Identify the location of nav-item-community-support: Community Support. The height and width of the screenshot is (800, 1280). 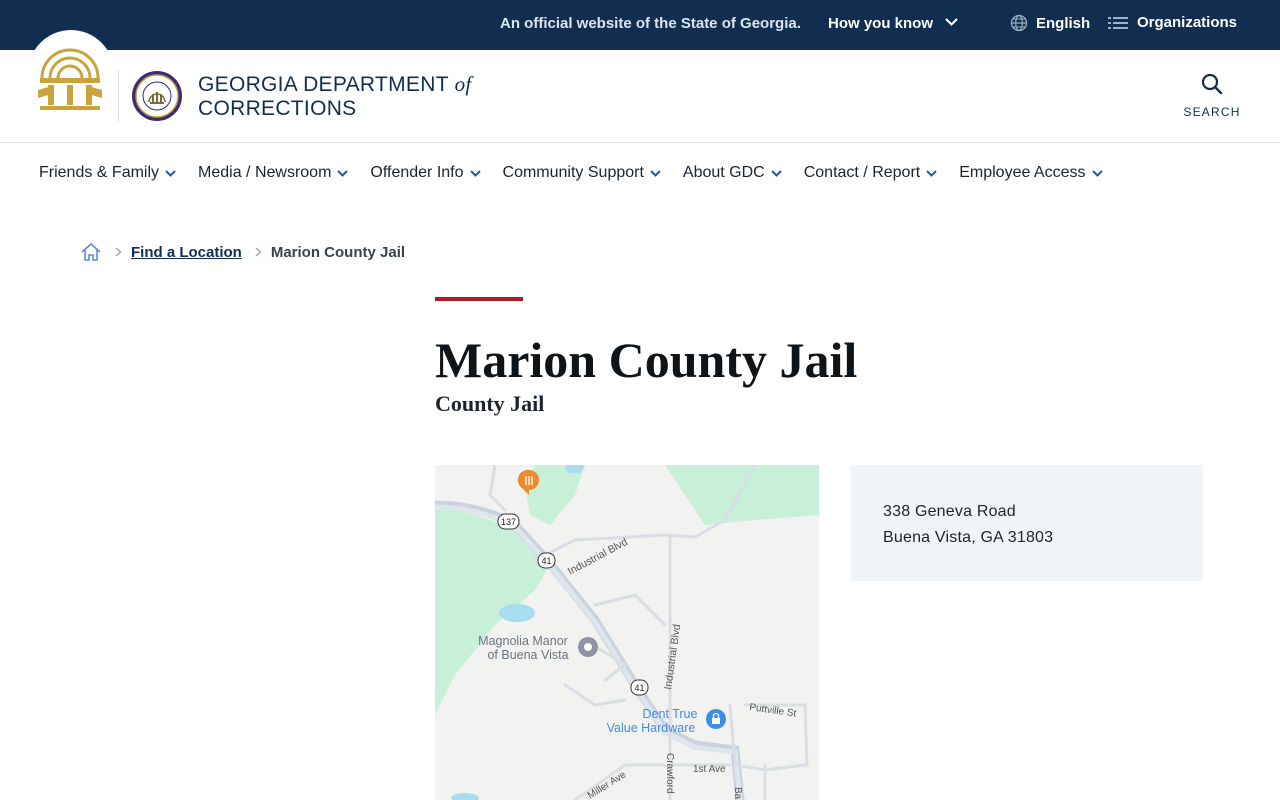
(582, 173).